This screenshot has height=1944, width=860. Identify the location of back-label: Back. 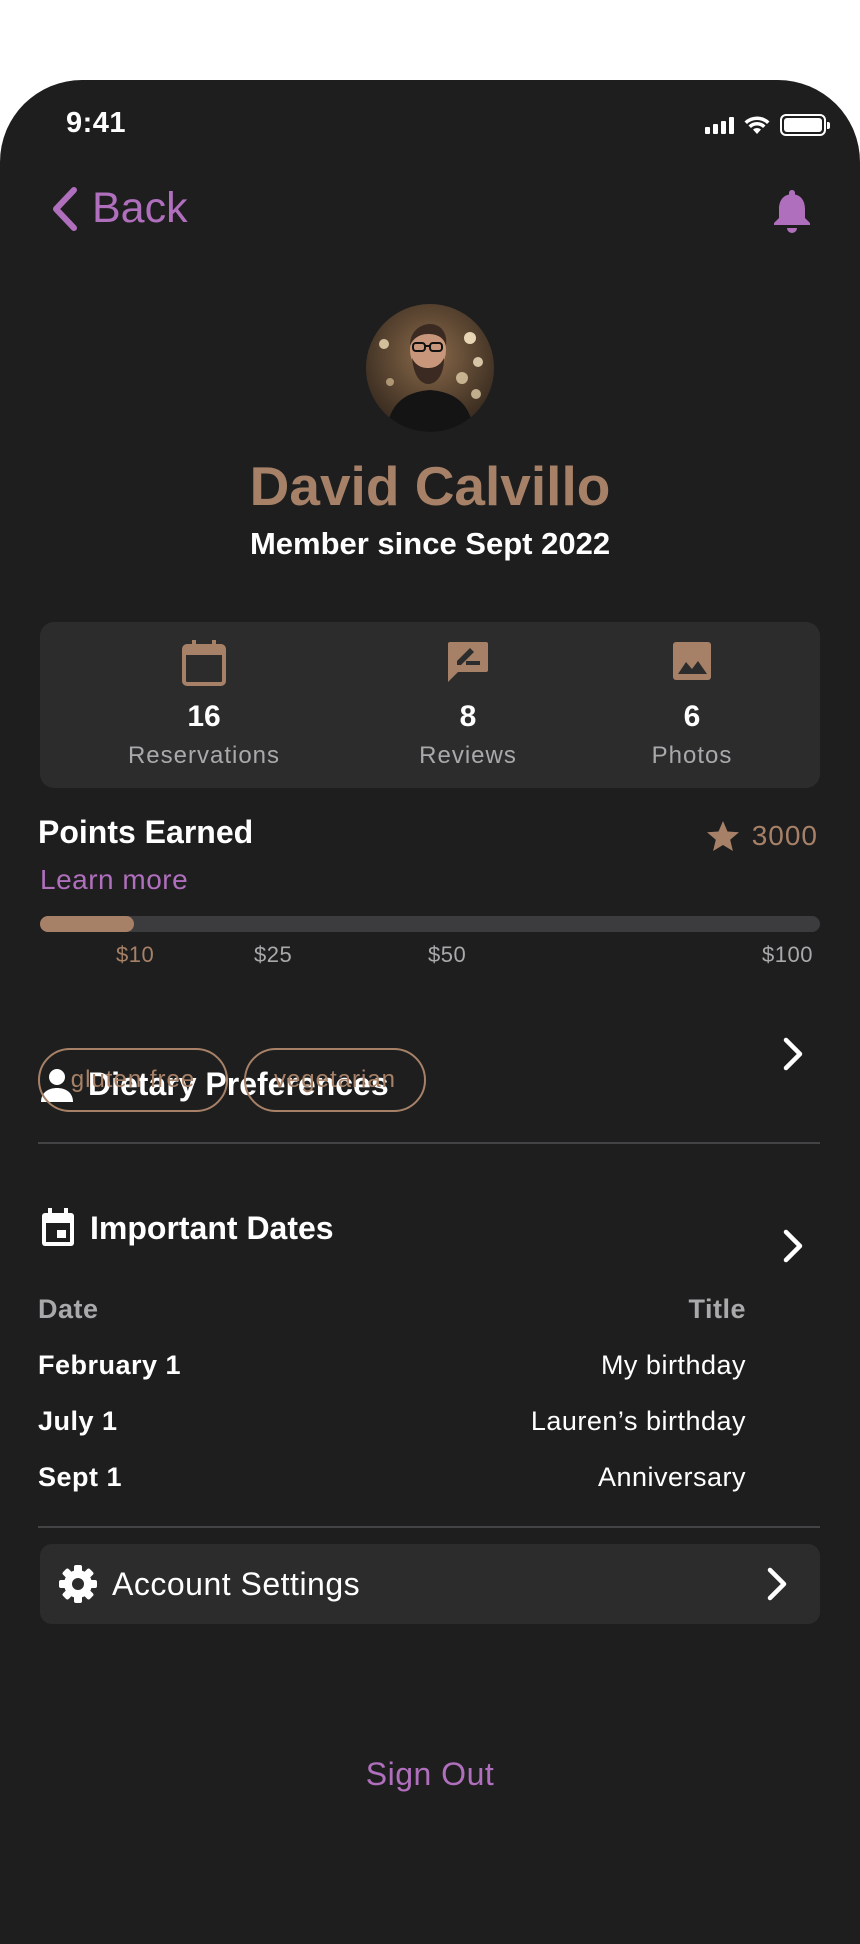
(140, 208).